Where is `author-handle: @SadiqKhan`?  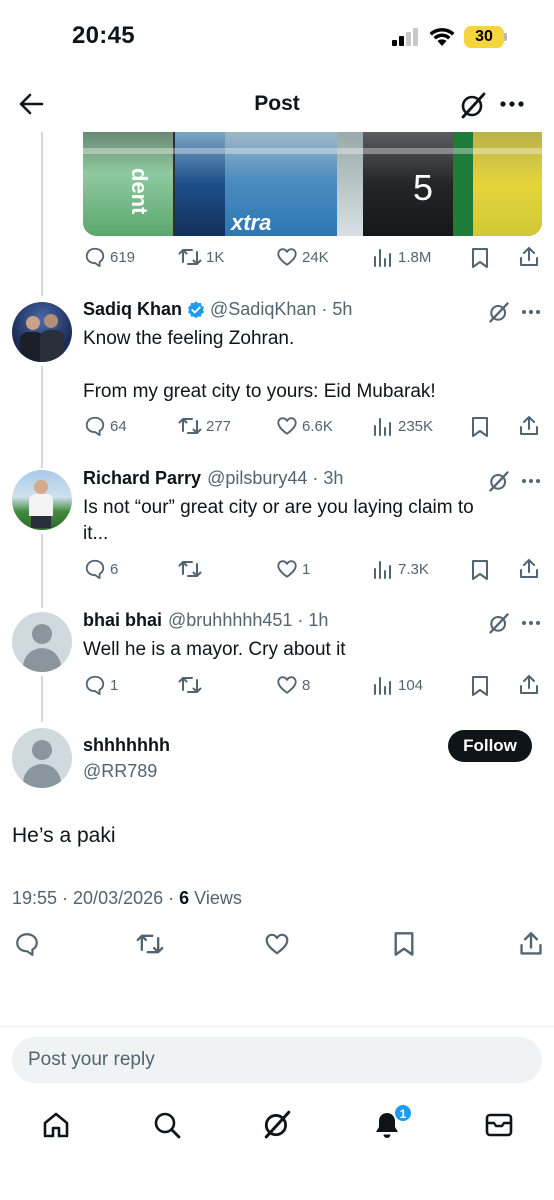 author-handle: @SadiqKhan is located at coordinates (263, 309).